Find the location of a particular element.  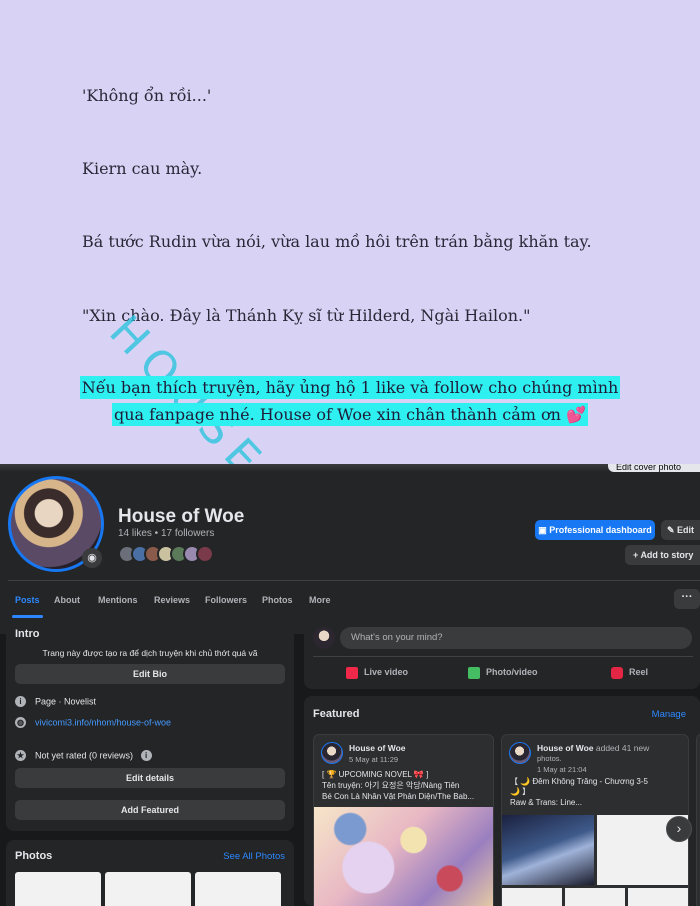

post-text: [ 🏆 UPCOMING NOVEL 🎀 ] is located at coordinates (375, 774).